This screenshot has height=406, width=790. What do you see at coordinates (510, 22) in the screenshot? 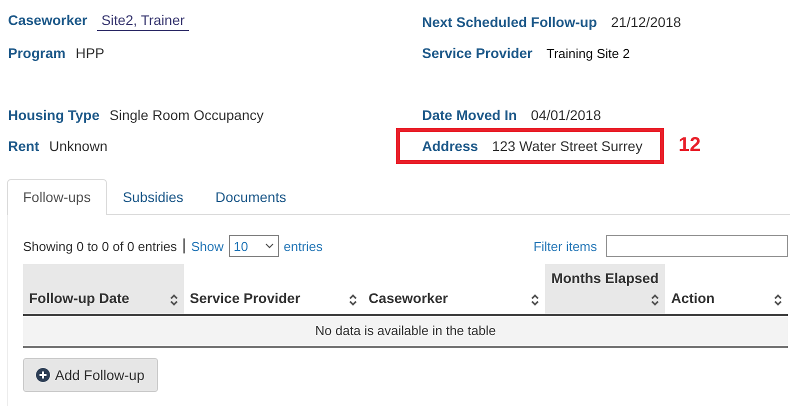
I see `field-label: Next Scheduled Follow-up` at bounding box center [510, 22].